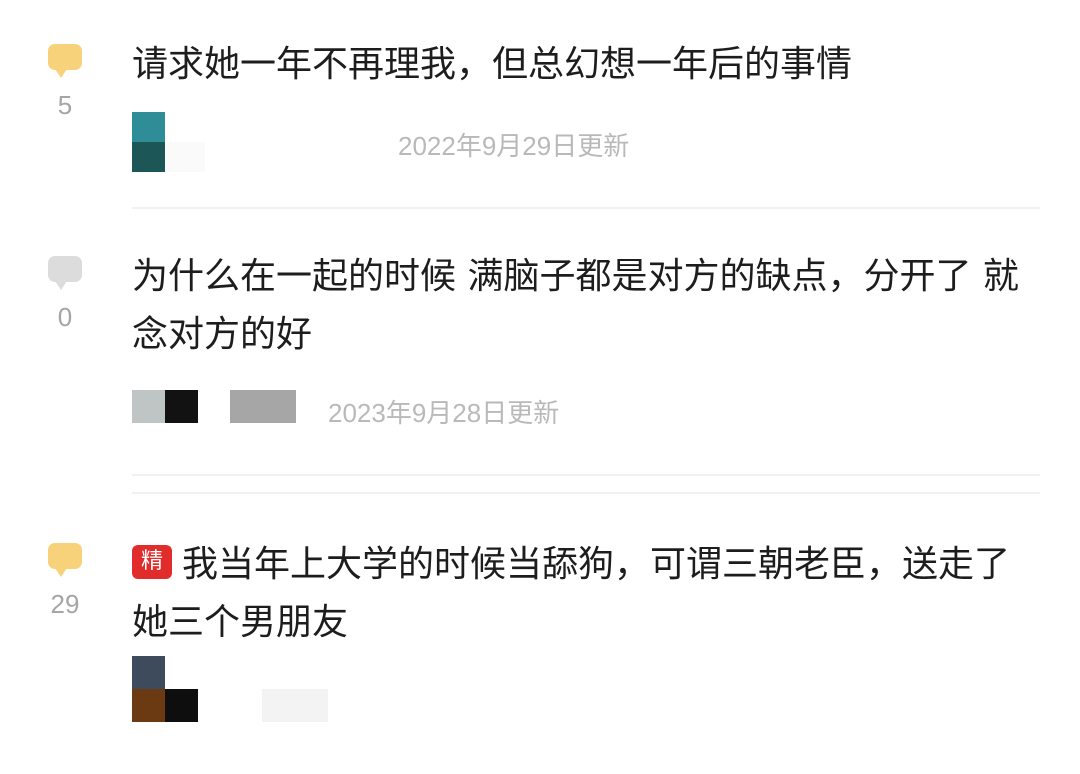 The image size is (1080, 774). Describe the element at coordinates (152, 562) in the screenshot. I see `featured-badge: 精` at that location.